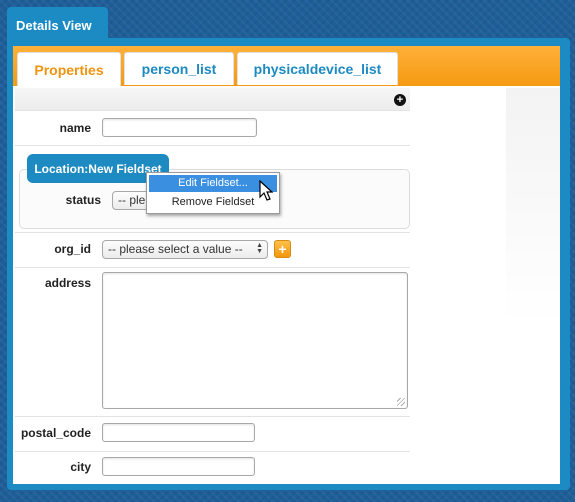  I want to click on postal-code-input, so click(178, 432).